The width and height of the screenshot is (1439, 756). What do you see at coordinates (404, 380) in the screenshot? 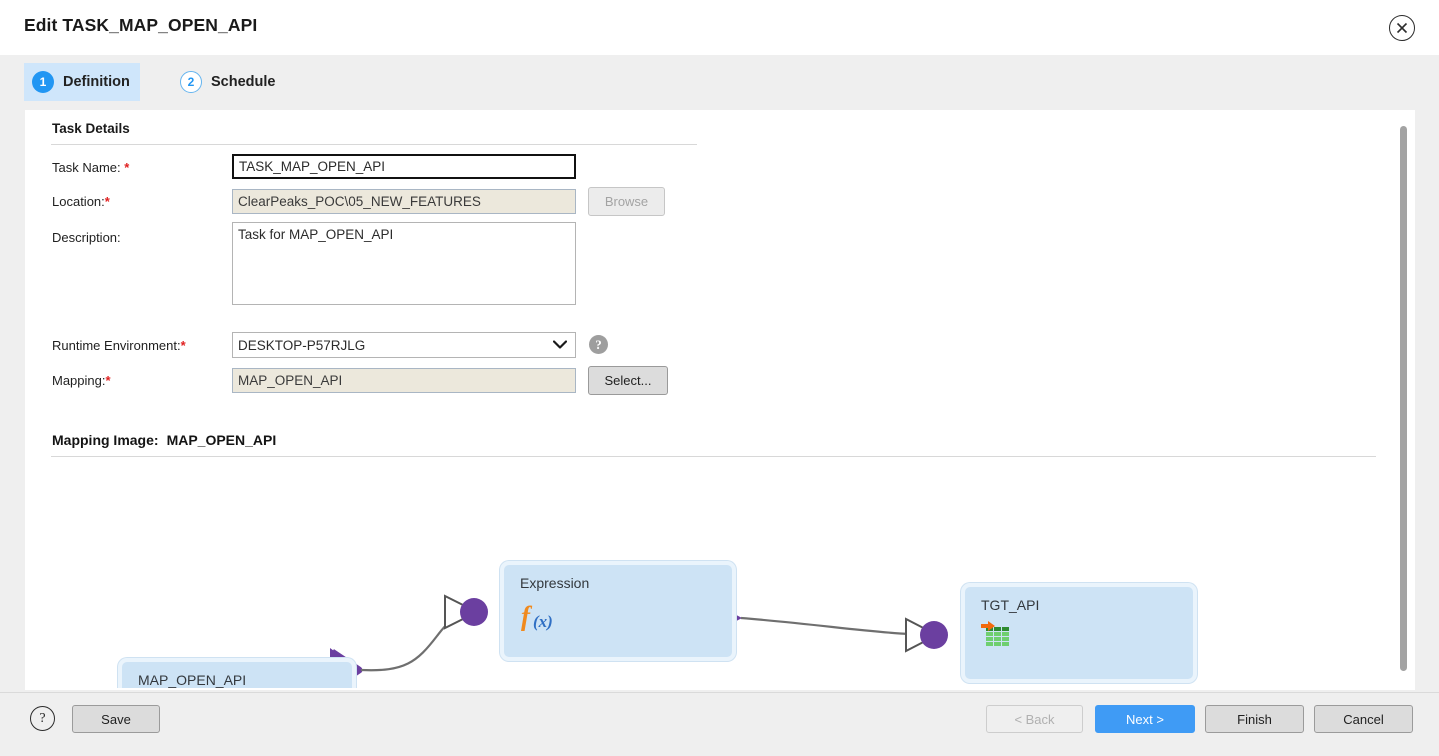
I see `mapping-input` at bounding box center [404, 380].